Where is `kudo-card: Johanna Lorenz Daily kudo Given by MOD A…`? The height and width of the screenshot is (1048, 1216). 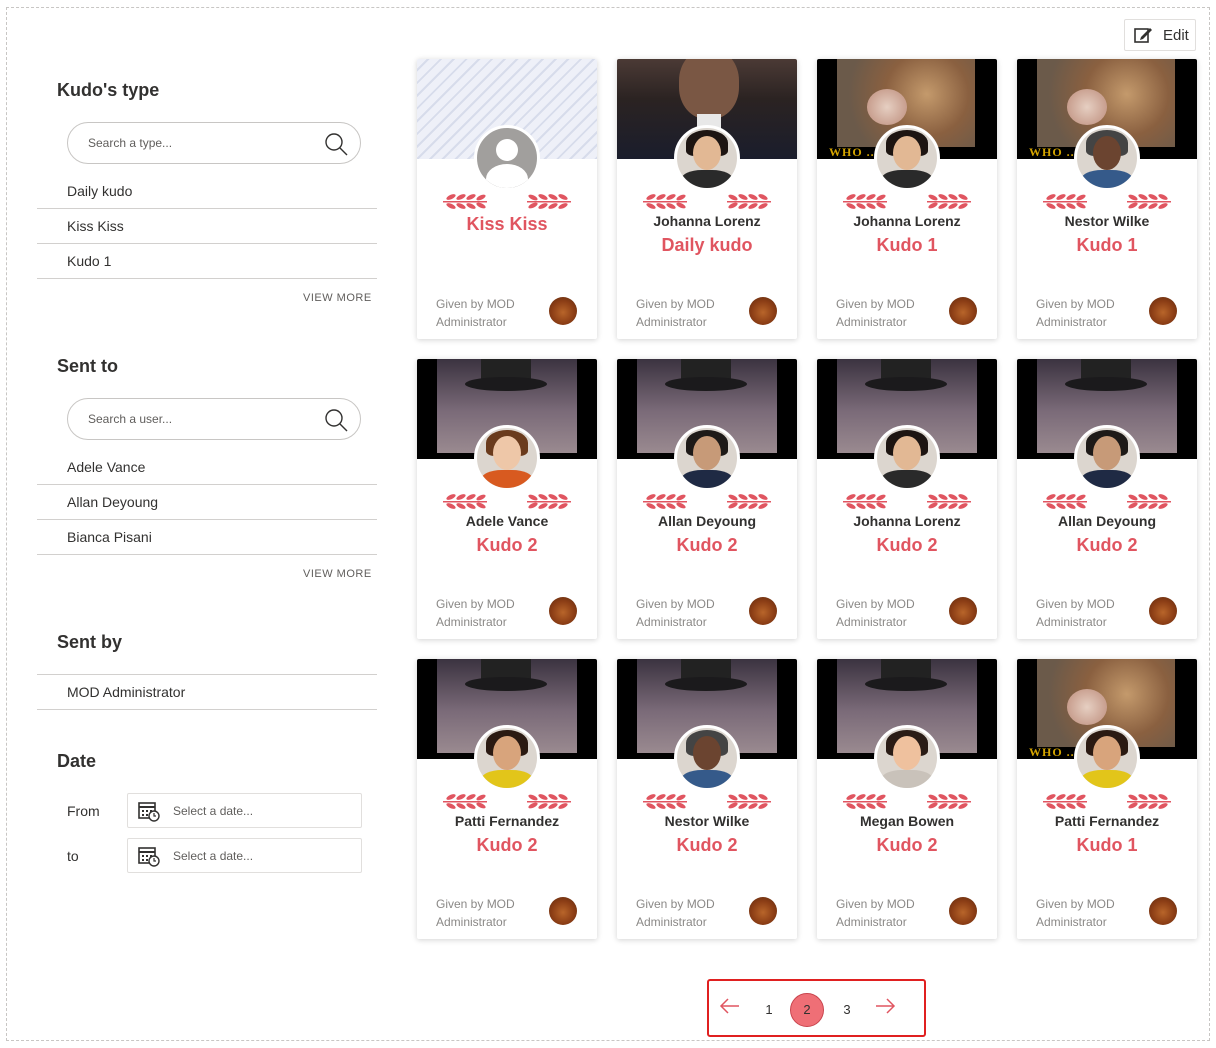 kudo-card: Johanna Lorenz Daily kudo Given by MOD A… is located at coordinates (707, 199).